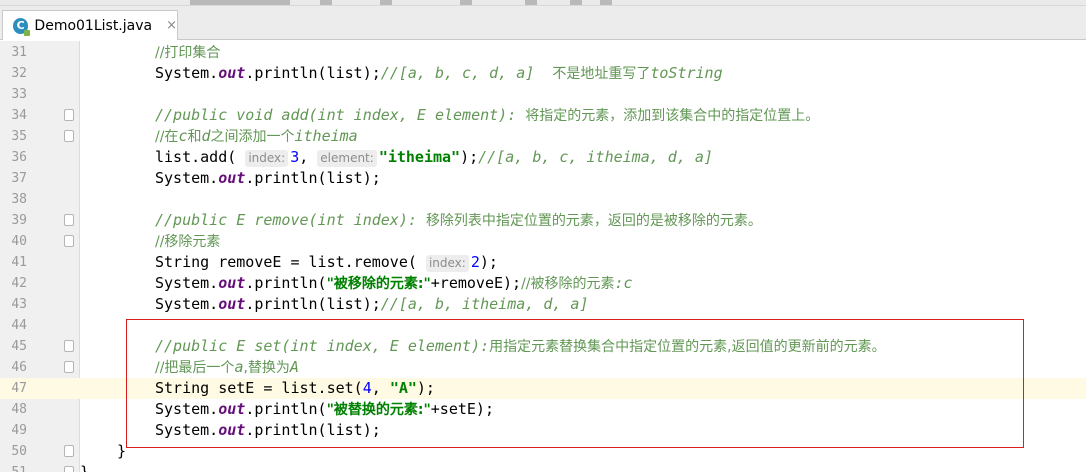 The height and width of the screenshot is (472, 1086). Describe the element at coordinates (19, 94) in the screenshot. I see `line-number: 33` at that location.